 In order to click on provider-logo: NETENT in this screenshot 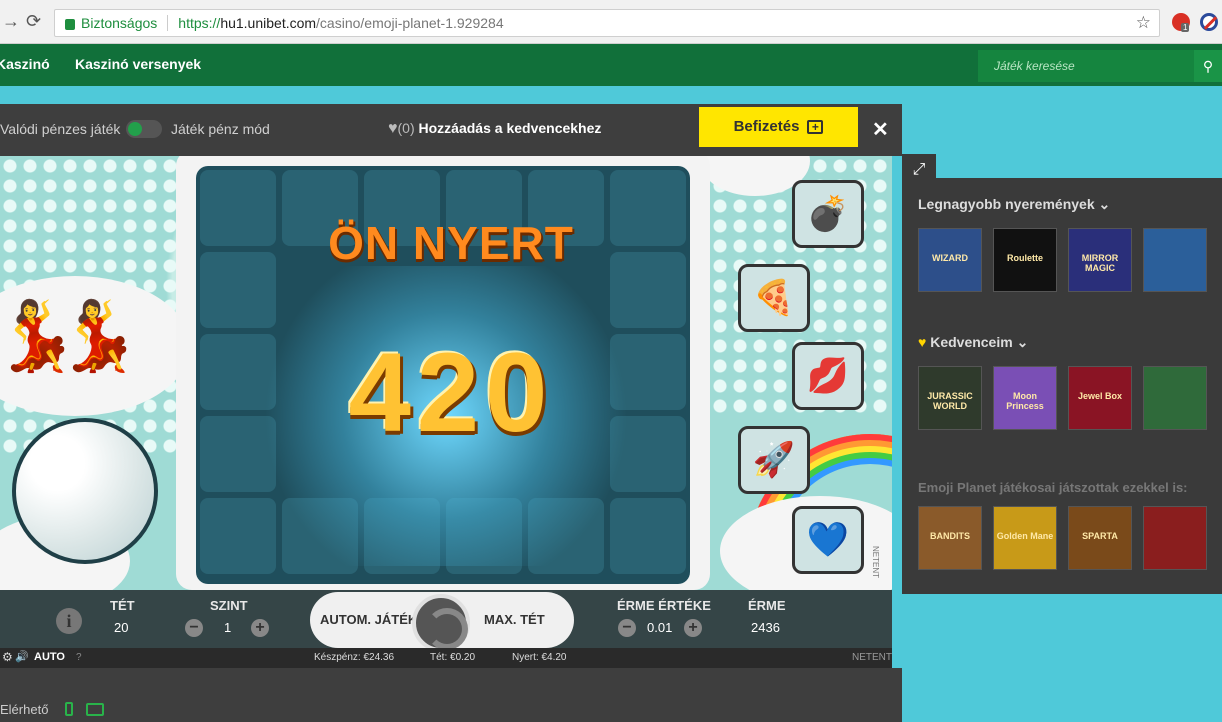, I will do `click(872, 657)`.